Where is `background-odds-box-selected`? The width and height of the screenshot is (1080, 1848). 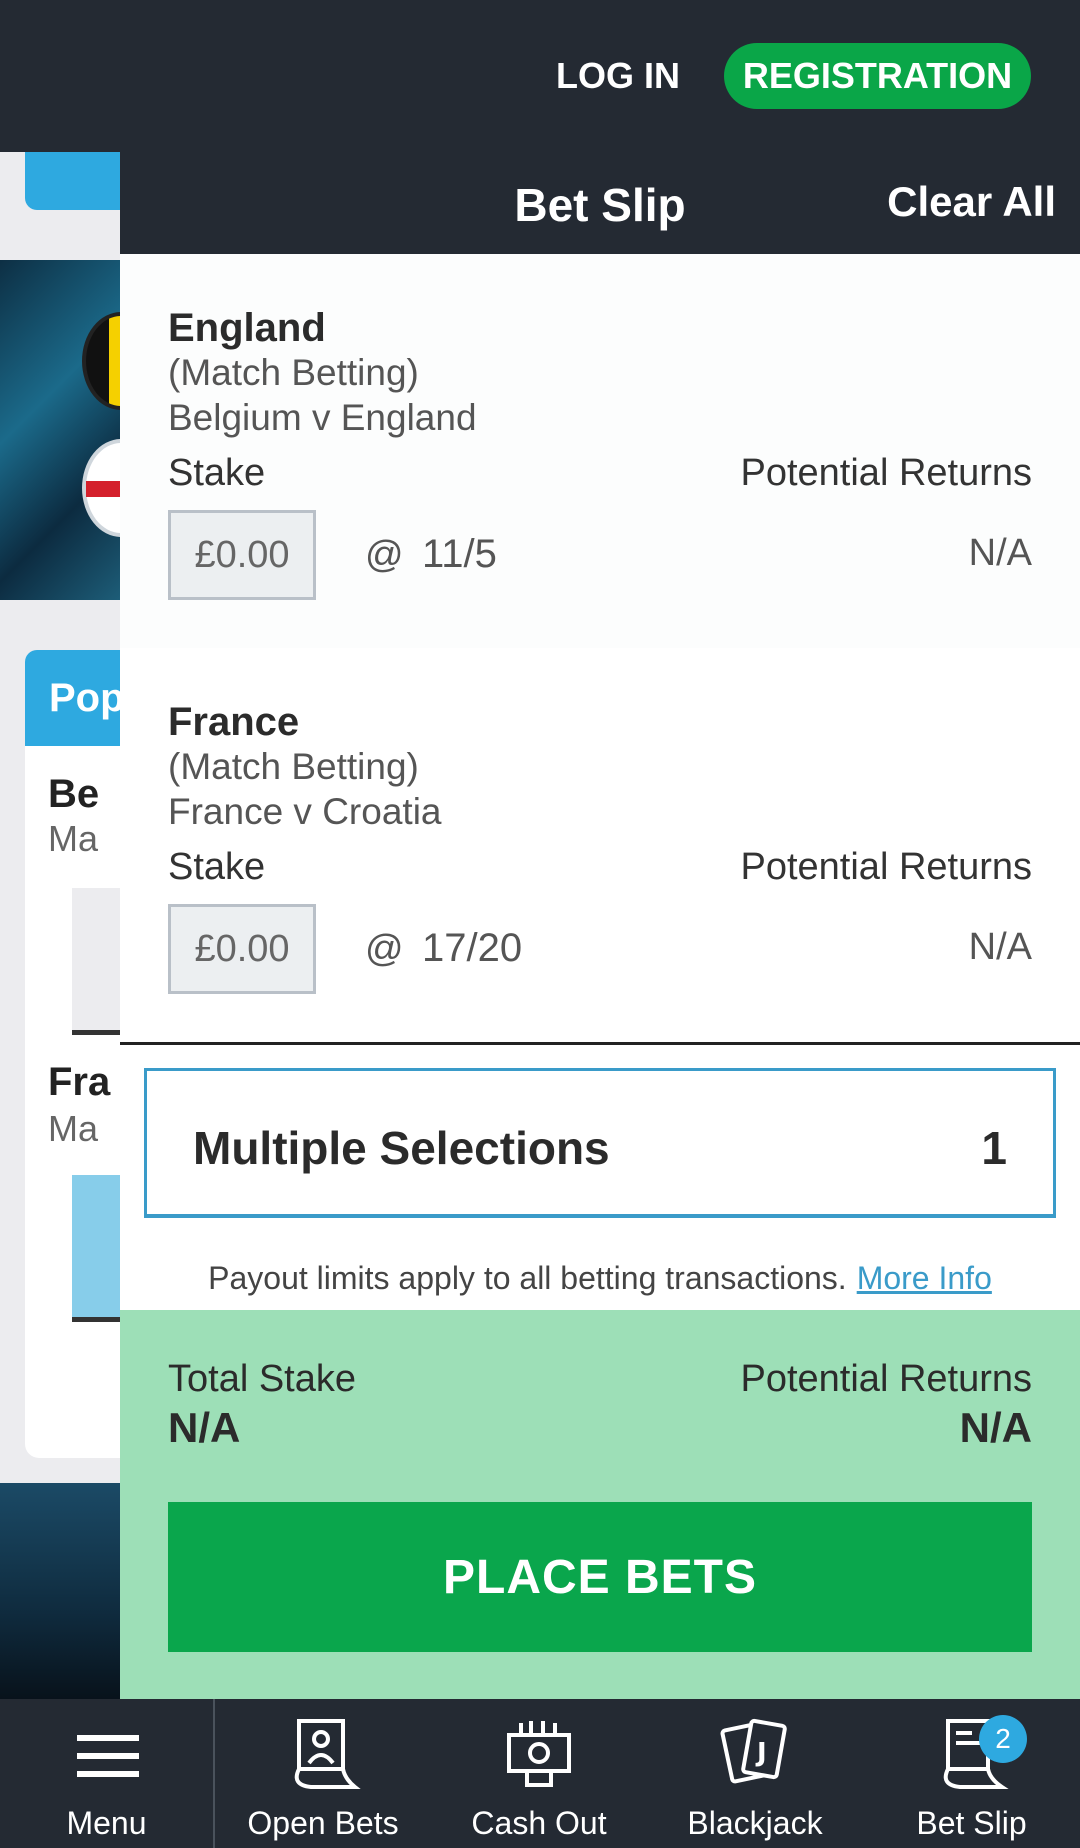 background-odds-box-selected is located at coordinates (96, 1248).